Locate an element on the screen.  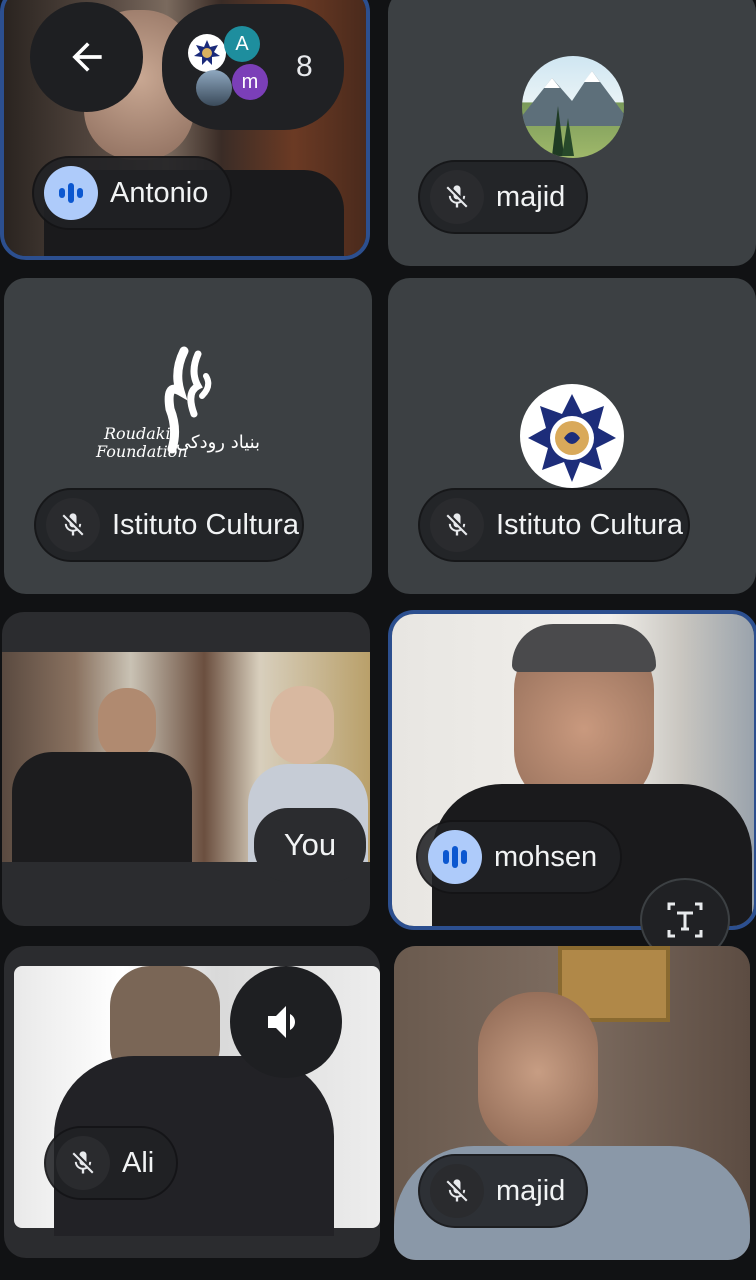
roudaki-foundation-logo: Roudaki Foundation بنیاد رودکی is located at coordinates (184, 406).